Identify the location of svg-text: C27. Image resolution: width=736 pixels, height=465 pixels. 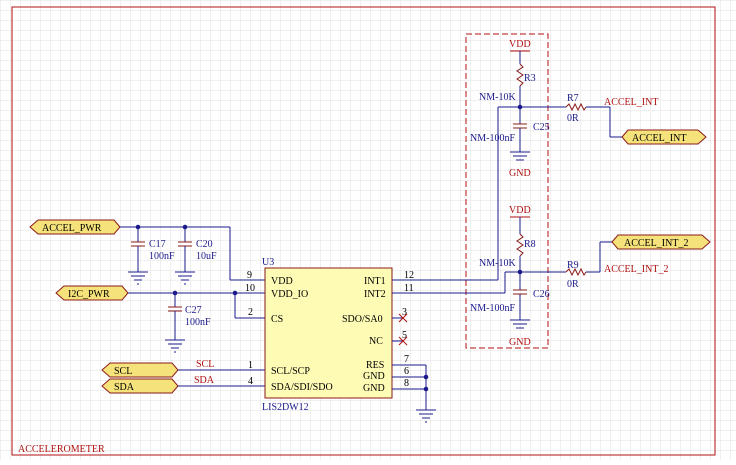
(193, 310).